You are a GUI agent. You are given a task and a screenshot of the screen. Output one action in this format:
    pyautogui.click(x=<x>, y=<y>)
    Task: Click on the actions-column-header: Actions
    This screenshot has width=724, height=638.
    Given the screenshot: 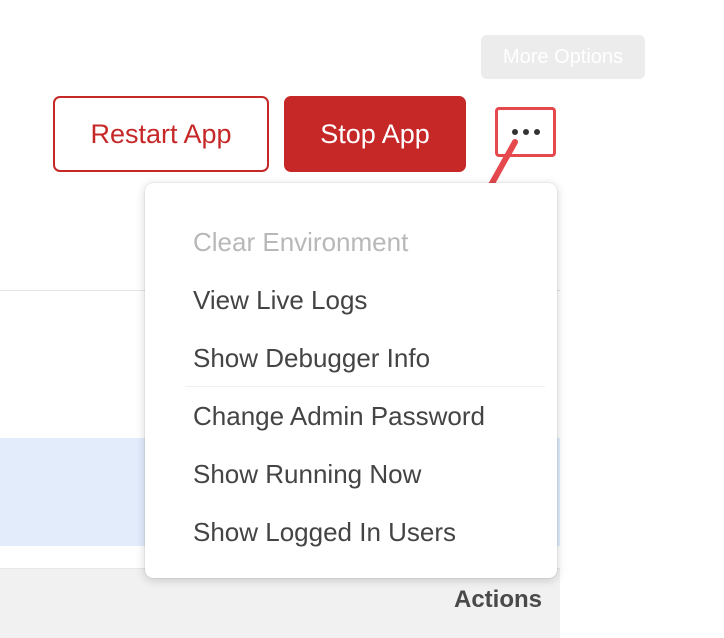 What is the action you would take?
    pyautogui.click(x=497, y=599)
    